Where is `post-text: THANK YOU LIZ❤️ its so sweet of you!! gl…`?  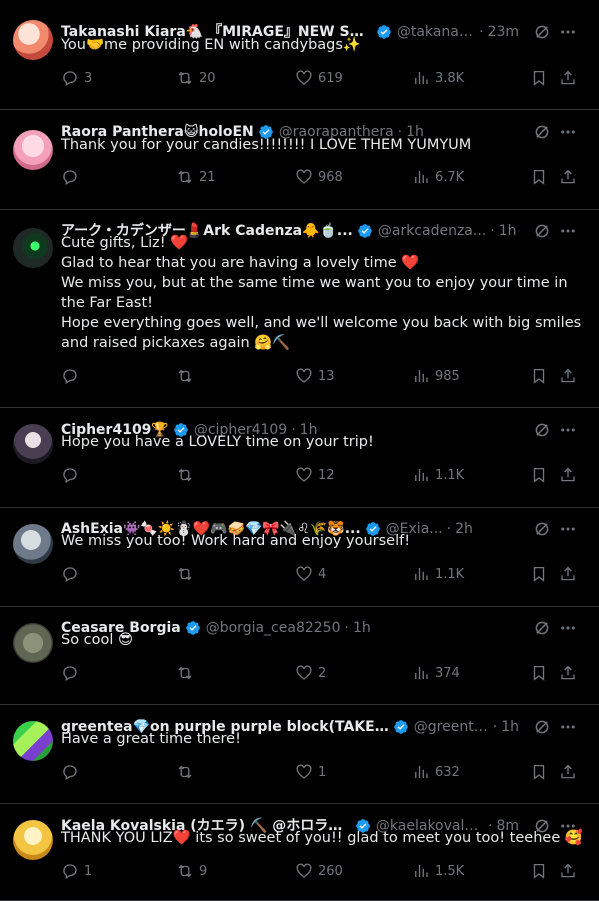 post-text: THANK YOU LIZ❤️ its so sweet of you!! gl… is located at coordinates (326, 838).